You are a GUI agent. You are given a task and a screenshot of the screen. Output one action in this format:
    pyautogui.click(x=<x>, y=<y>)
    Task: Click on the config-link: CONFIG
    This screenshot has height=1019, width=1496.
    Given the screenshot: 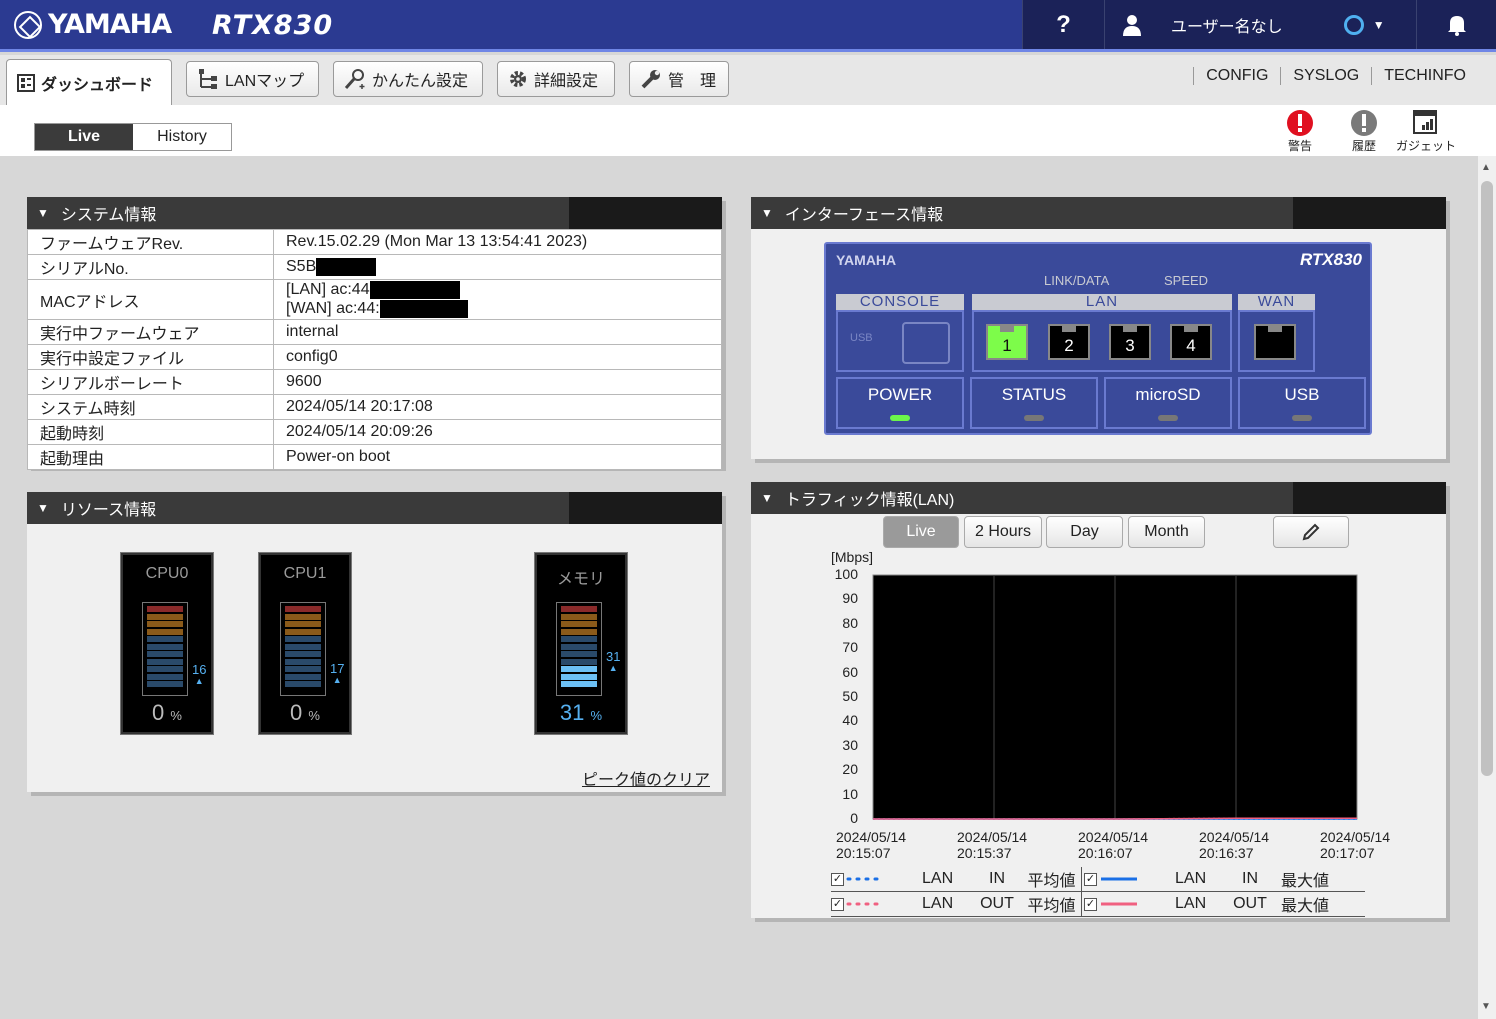 What is the action you would take?
    pyautogui.click(x=1236, y=76)
    